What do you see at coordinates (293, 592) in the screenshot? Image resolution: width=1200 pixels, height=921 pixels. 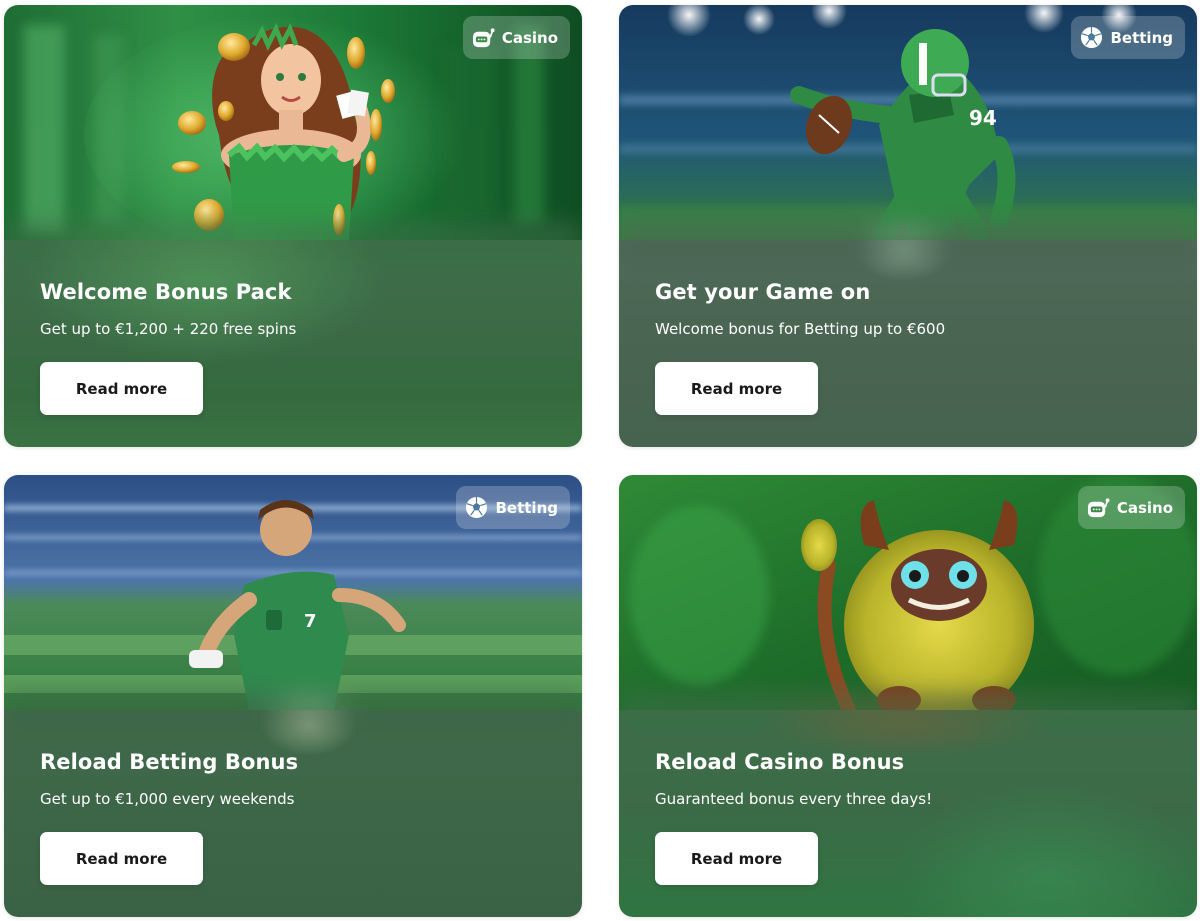 I see `card-banner-image: 7 Betting` at bounding box center [293, 592].